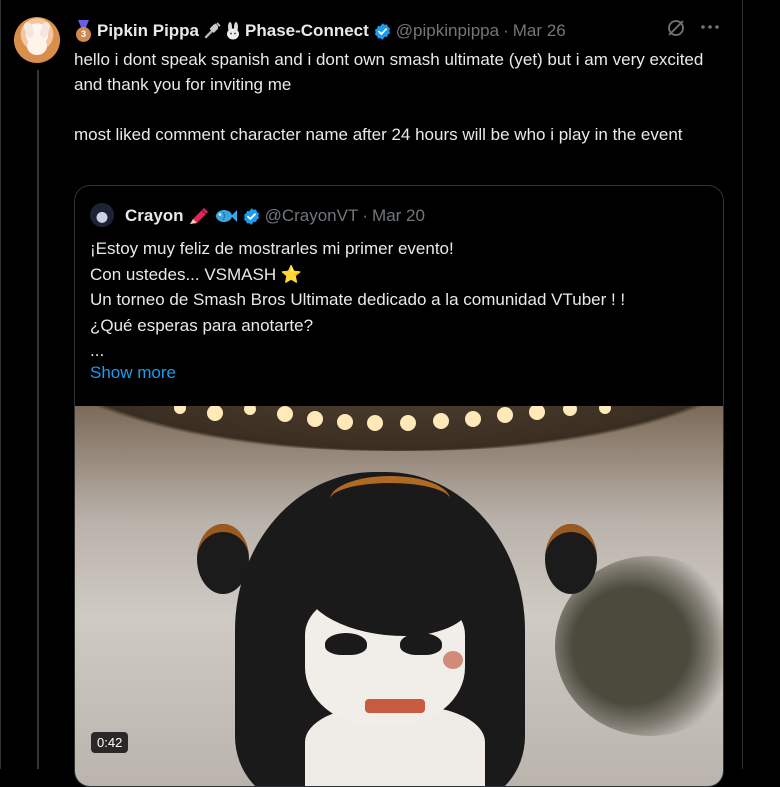  Describe the element at coordinates (233, 31) in the screenshot. I see `bunny-icon` at that location.